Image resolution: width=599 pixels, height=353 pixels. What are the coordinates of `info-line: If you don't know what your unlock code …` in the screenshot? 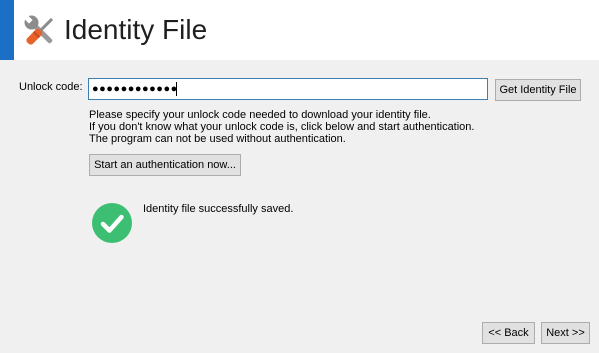 It's located at (282, 127).